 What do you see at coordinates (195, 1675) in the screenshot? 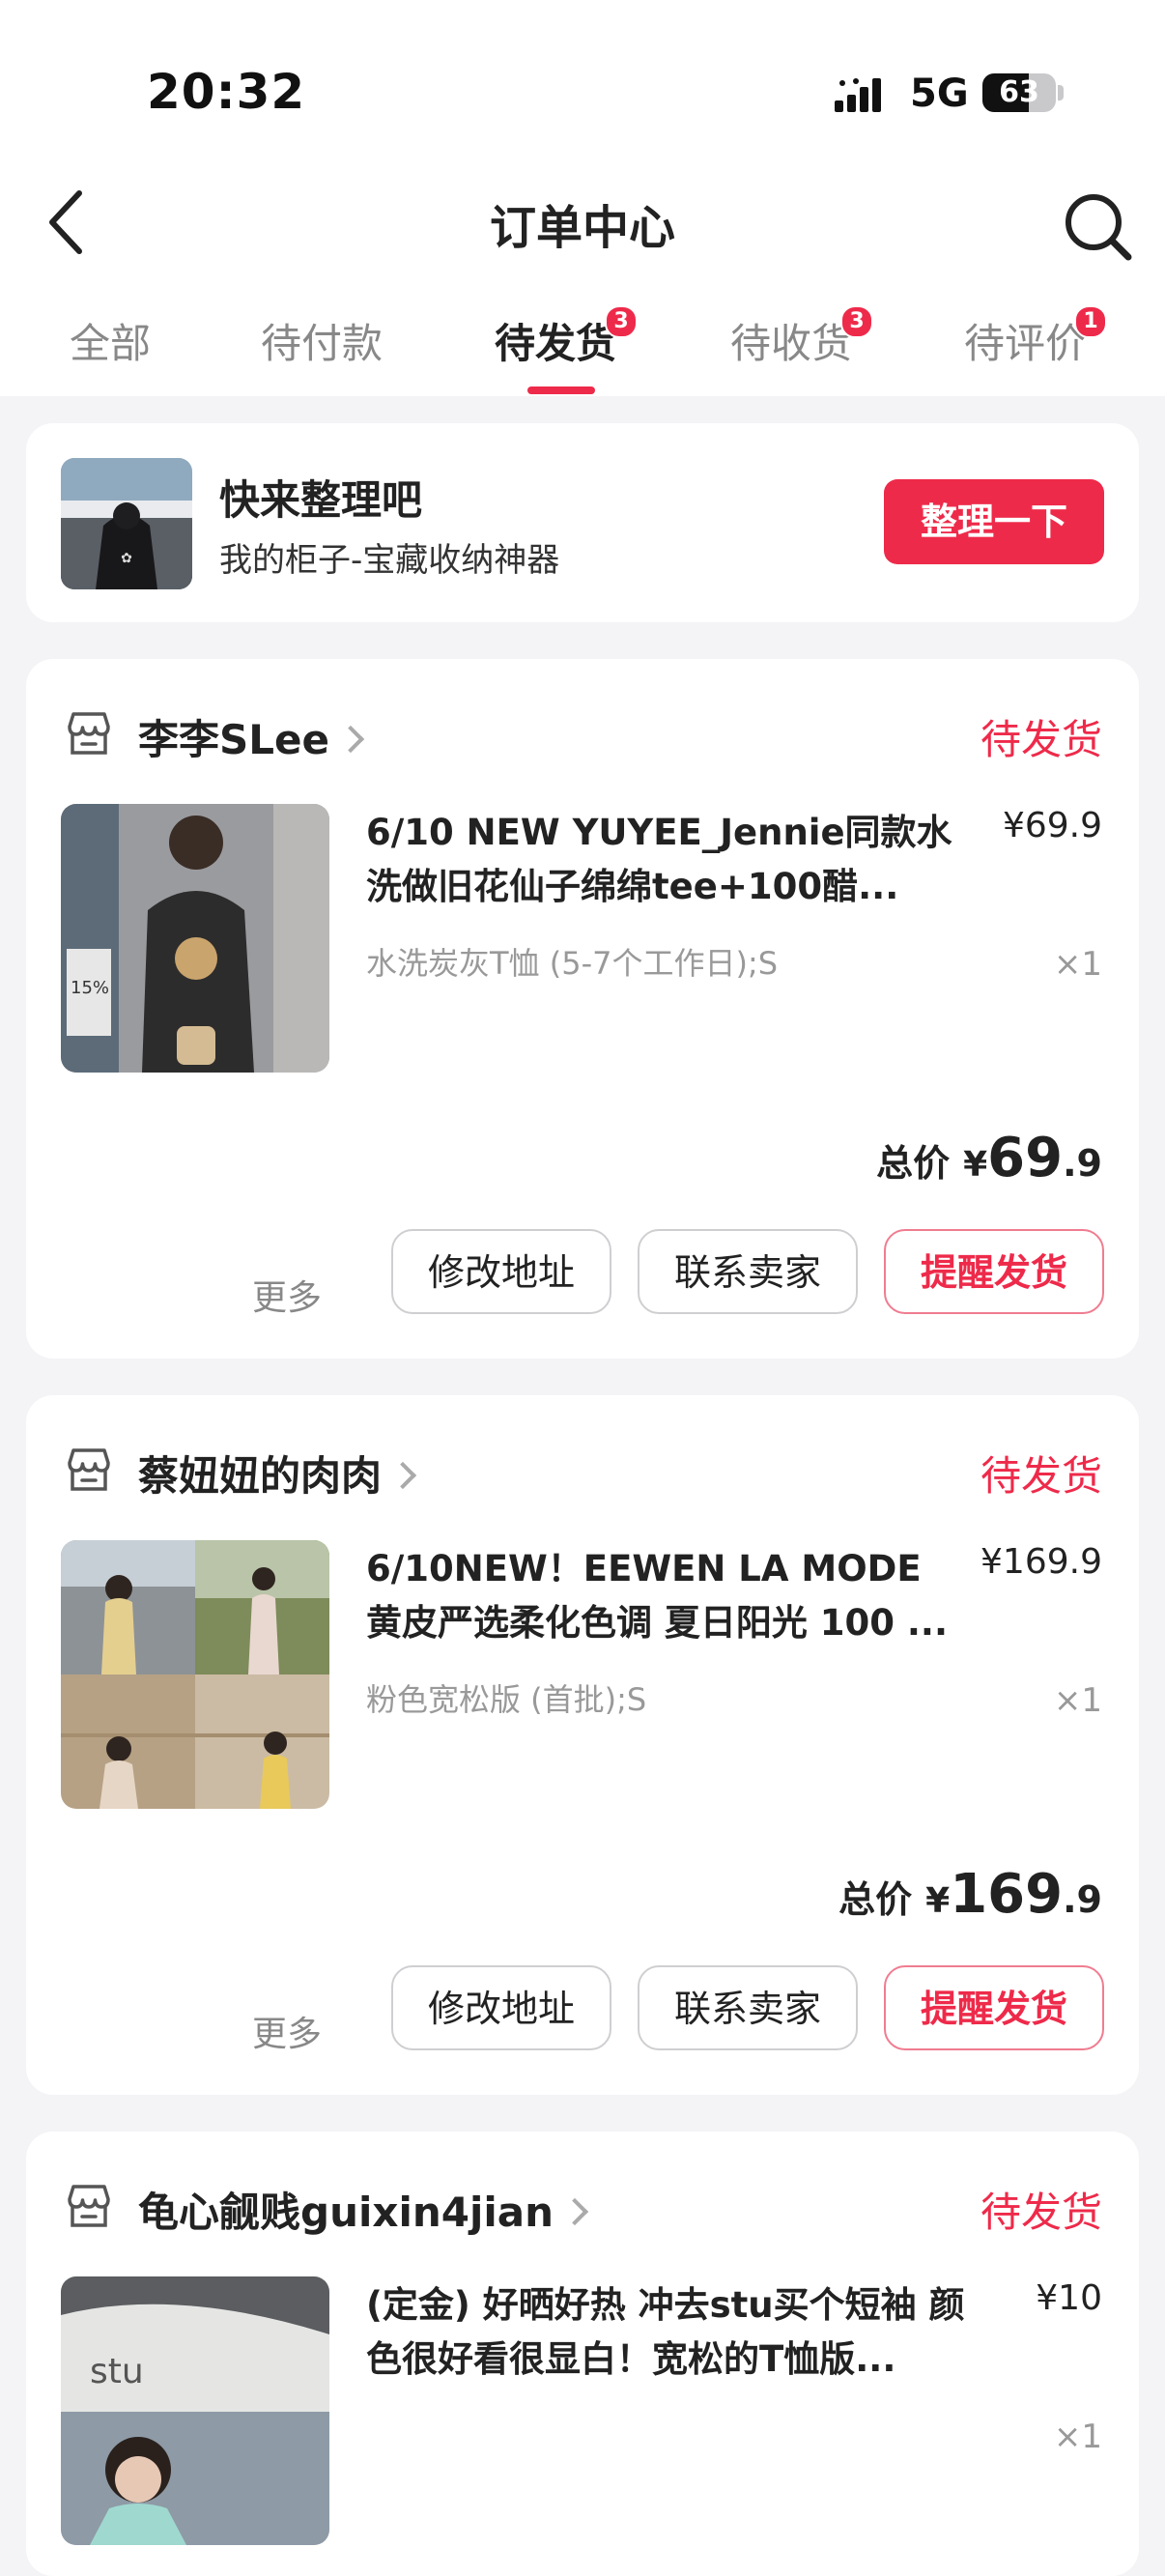
I see `product-image` at bounding box center [195, 1675].